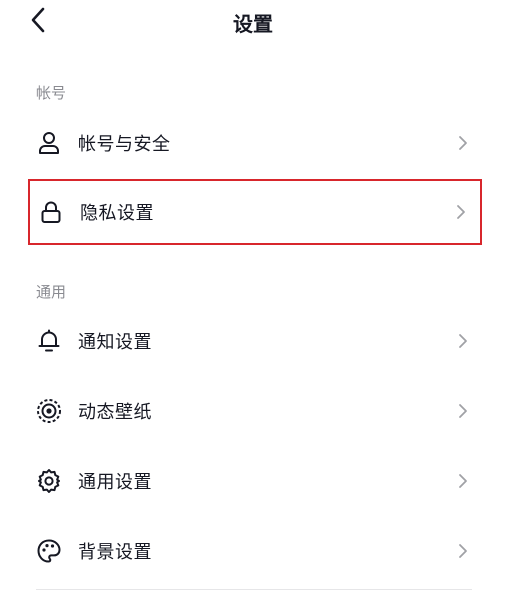 The width and height of the screenshot is (506, 596). I want to click on page-title: 设置, so click(253, 24).